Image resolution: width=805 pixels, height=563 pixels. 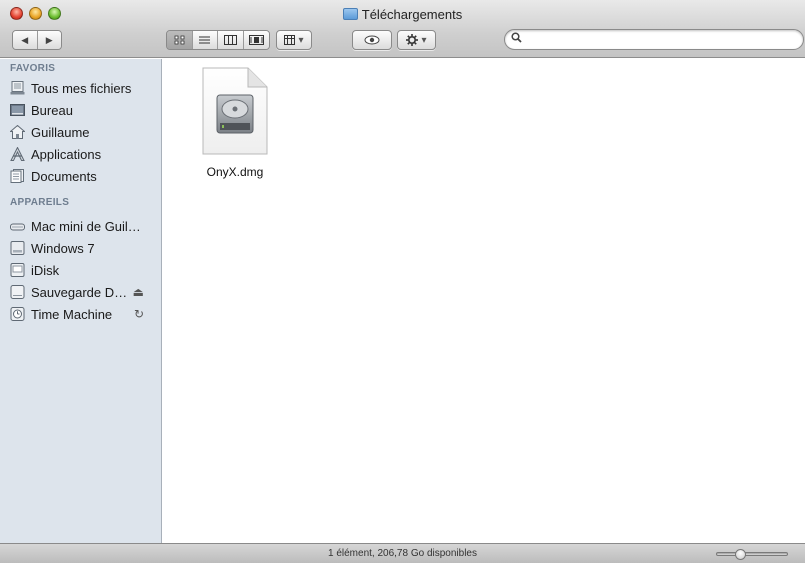 I want to click on back-arrow-icon: ◀, so click(x=25, y=39).